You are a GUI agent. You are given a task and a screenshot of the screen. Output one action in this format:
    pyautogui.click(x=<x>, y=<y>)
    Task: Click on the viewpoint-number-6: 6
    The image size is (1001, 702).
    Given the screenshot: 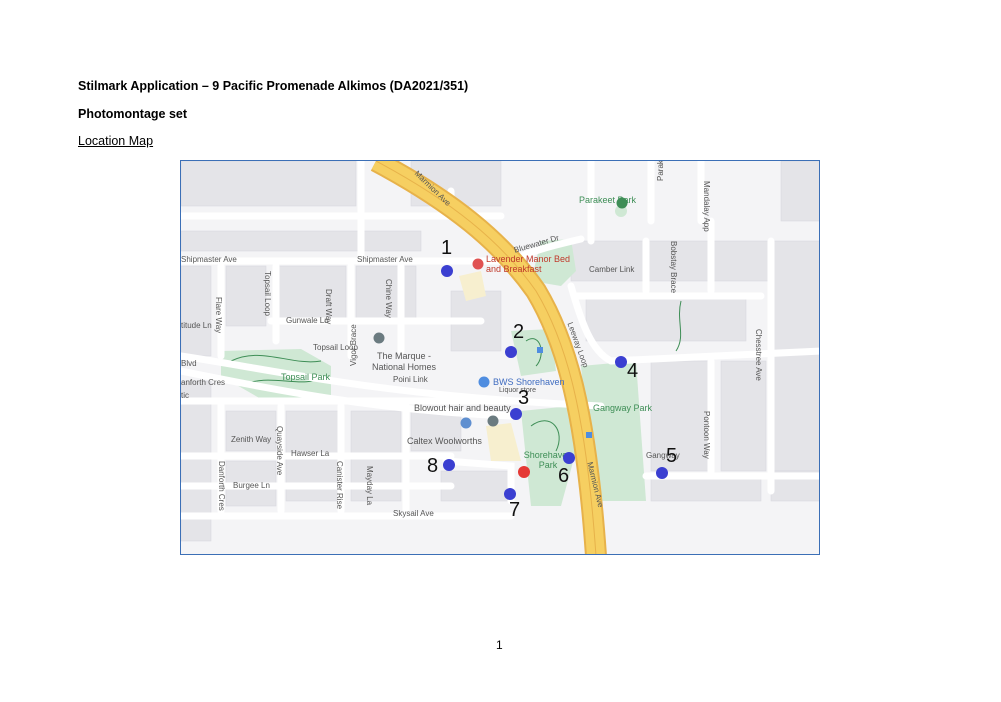 What is the action you would take?
    pyautogui.click(x=564, y=476)
    